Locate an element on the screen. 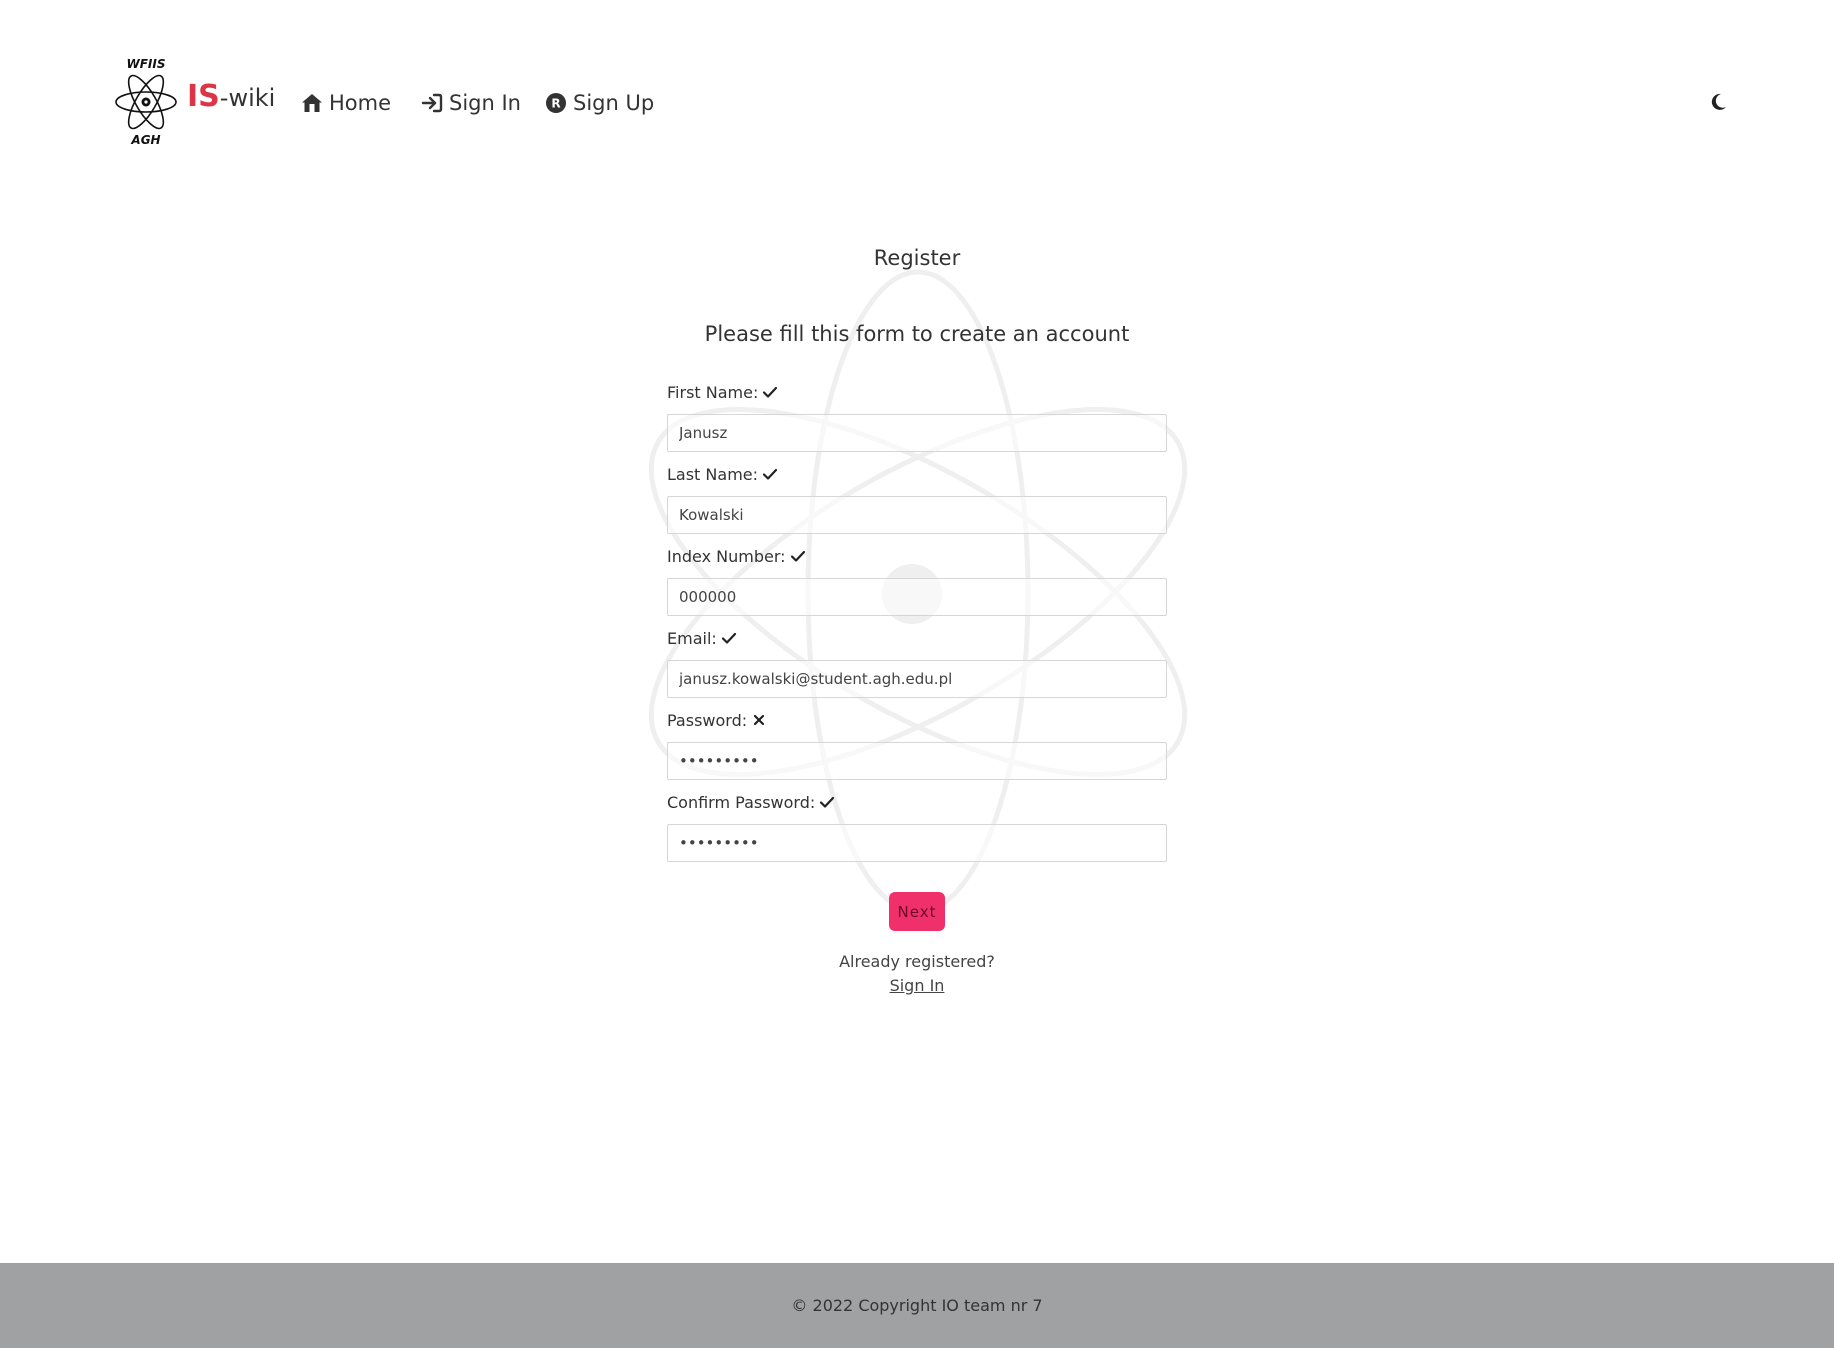 Image resolution: width=1834 pixels, height=1348 pixels. svg-text: AGH is located at coordinates (145, 139).